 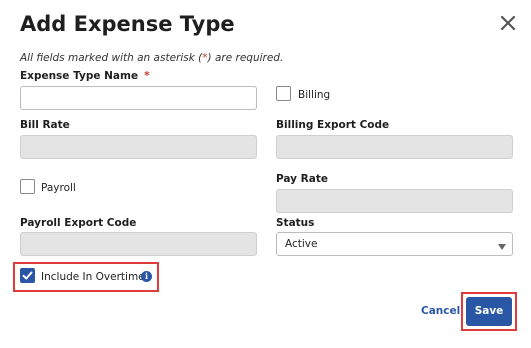 I want to click on pay-rate-label: Pay Rate, so click(x=302, y=179).